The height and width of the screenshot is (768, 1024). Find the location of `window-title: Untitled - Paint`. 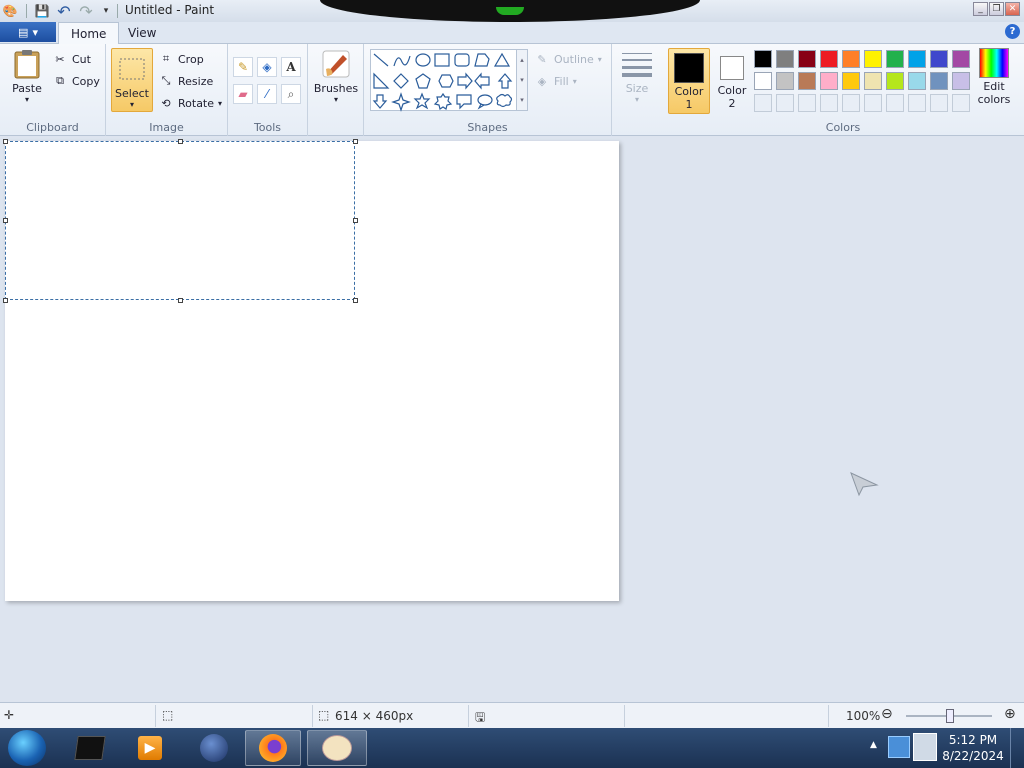

window-title: Untitled - Paint is located at coordinates (170, 10).